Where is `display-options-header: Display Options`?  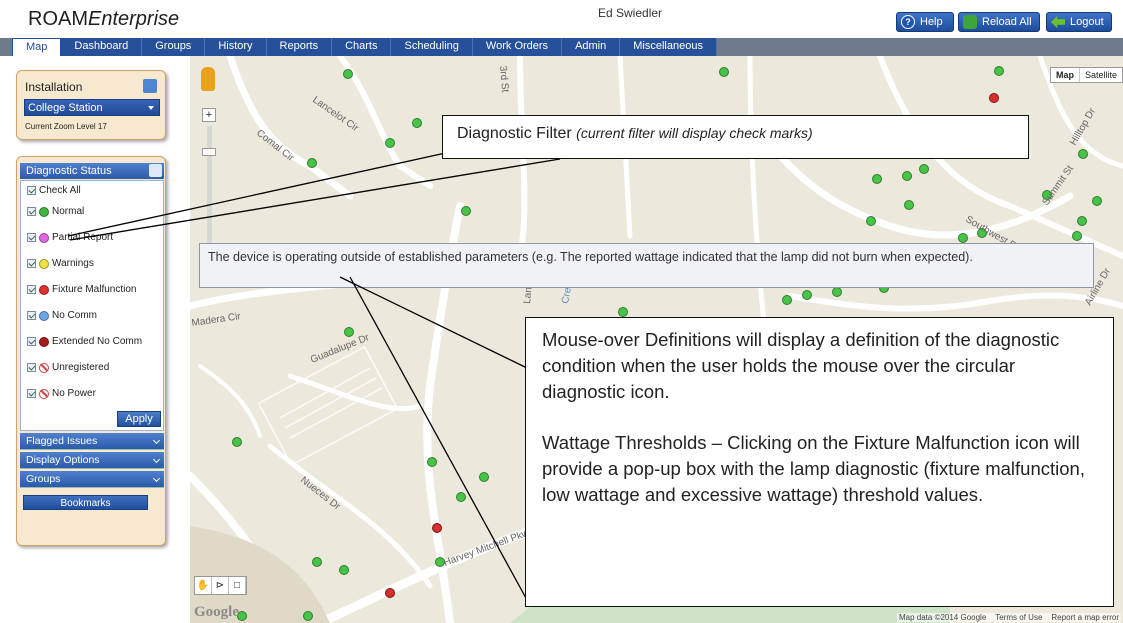 display-options-header: Display Options is located at coordinates (92, 460).